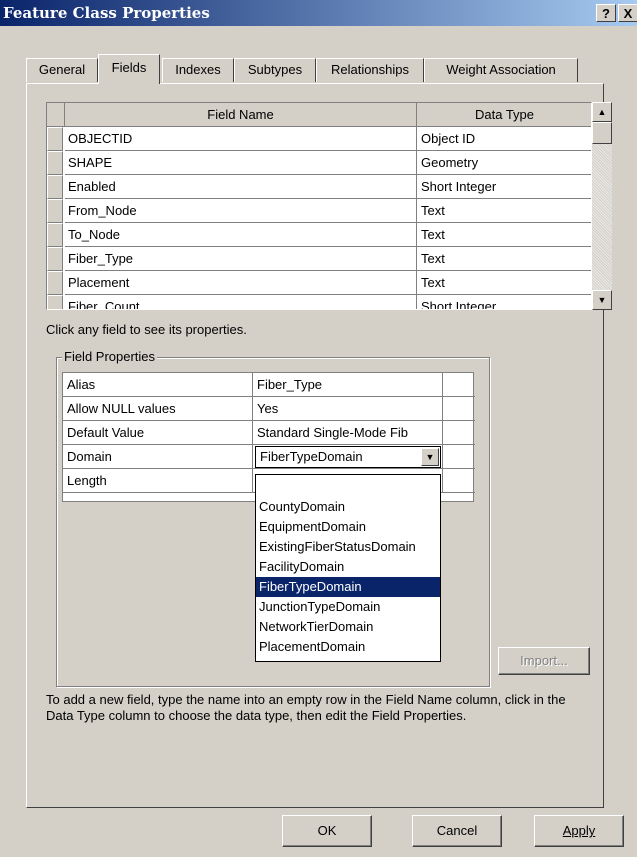  What do you see at coordinates (348, 384) in the screenshot?
I see `property-value: Fiber_Type` at bounding box center [348, 384].